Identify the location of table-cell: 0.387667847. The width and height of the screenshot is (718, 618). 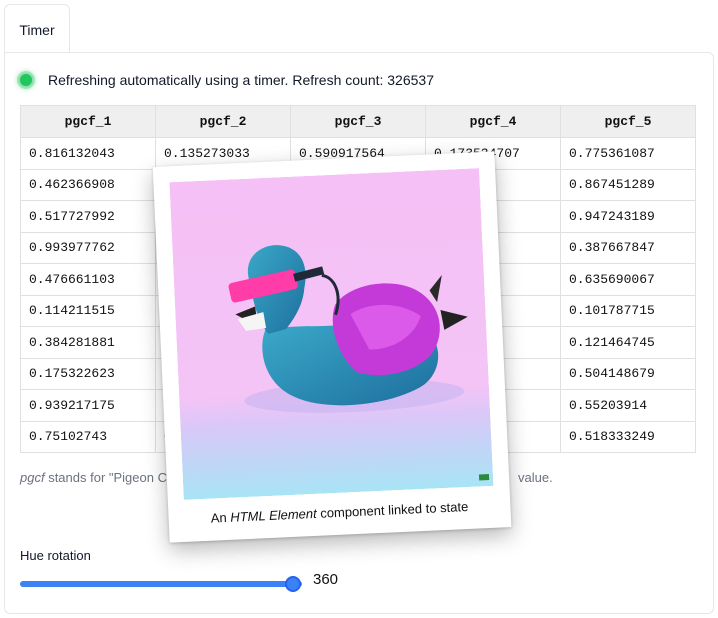
(628, 247).